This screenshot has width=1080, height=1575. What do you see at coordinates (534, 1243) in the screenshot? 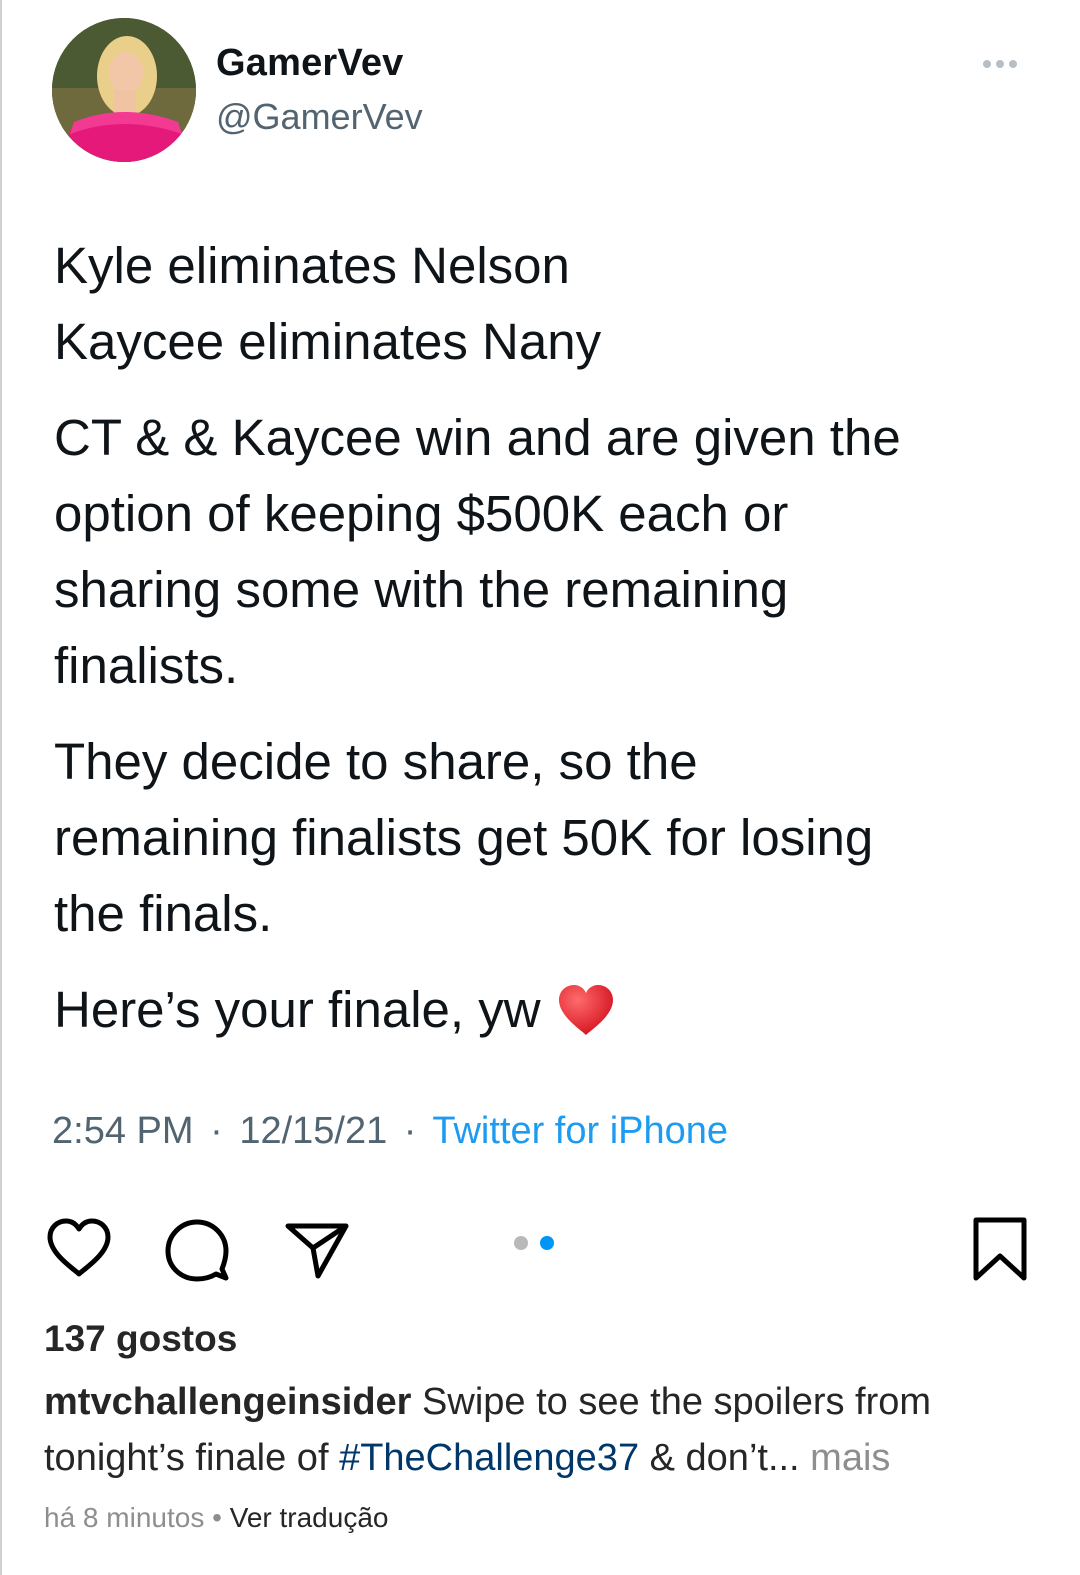
I see `carousel-indicator` at bounding box center [534, 1243].